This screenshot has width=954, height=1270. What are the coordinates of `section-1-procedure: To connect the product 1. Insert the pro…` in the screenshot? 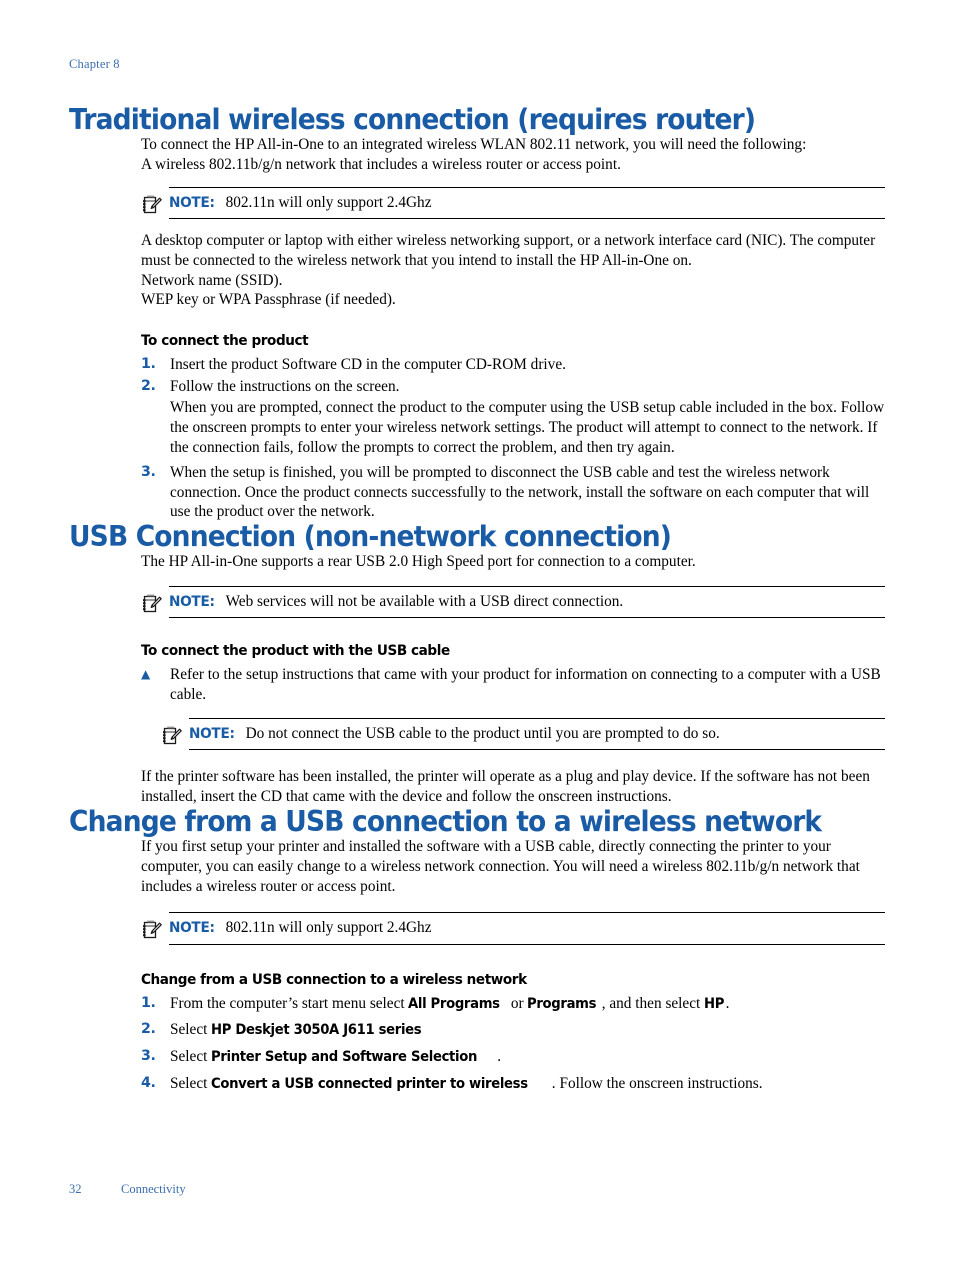 It's located at (513, 427).